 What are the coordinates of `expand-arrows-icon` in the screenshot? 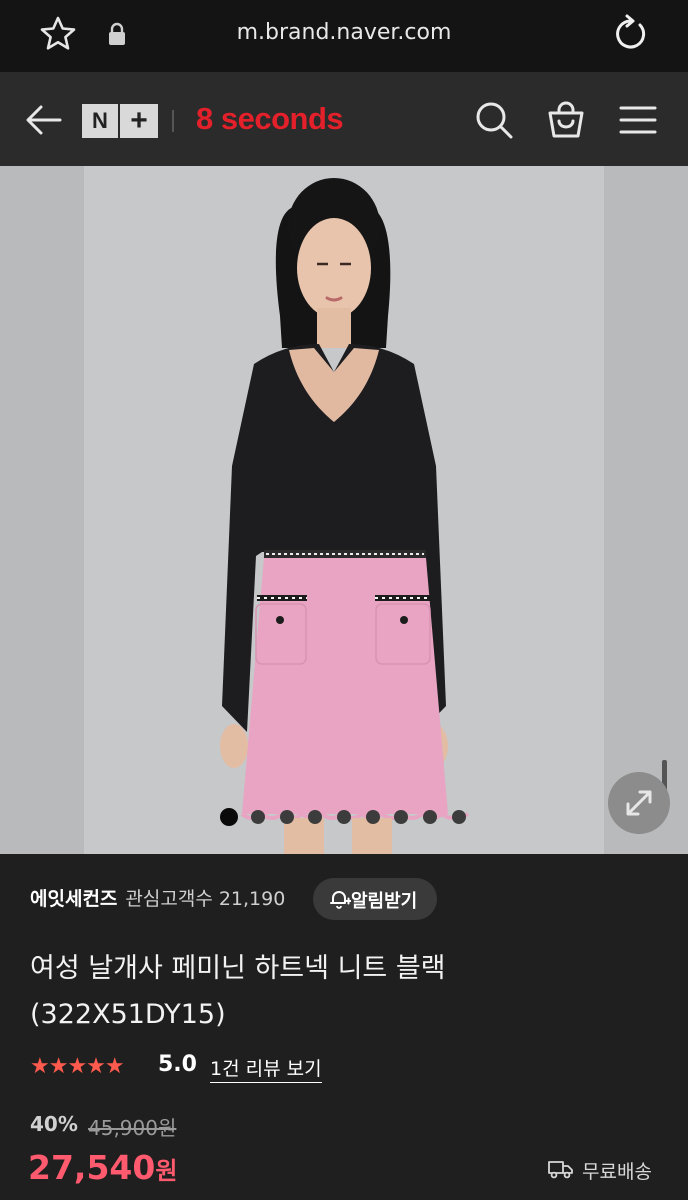 It's located at (639, 803).